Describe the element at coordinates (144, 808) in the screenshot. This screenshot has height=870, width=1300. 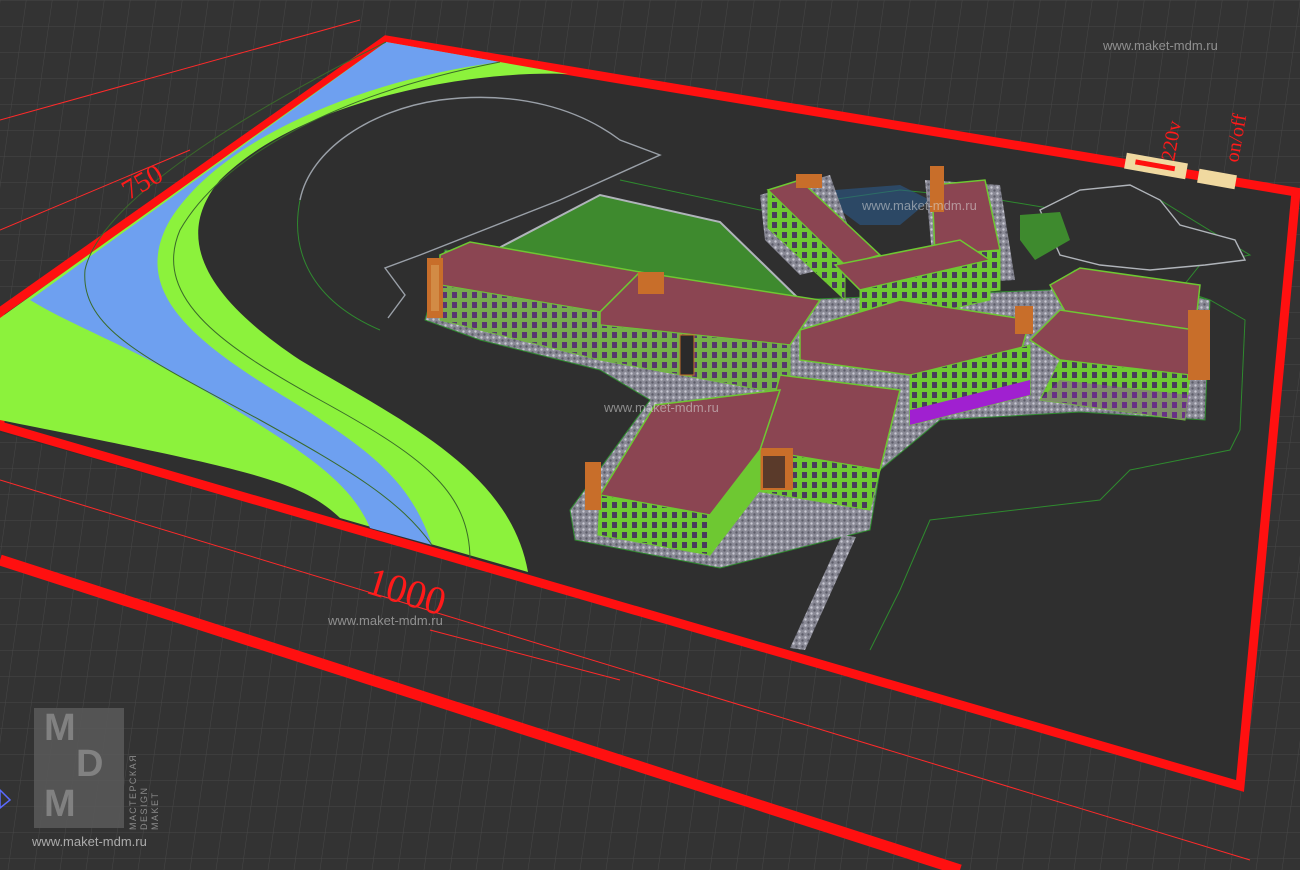
I see `logo-tagline-line: DESIGN` at that location.